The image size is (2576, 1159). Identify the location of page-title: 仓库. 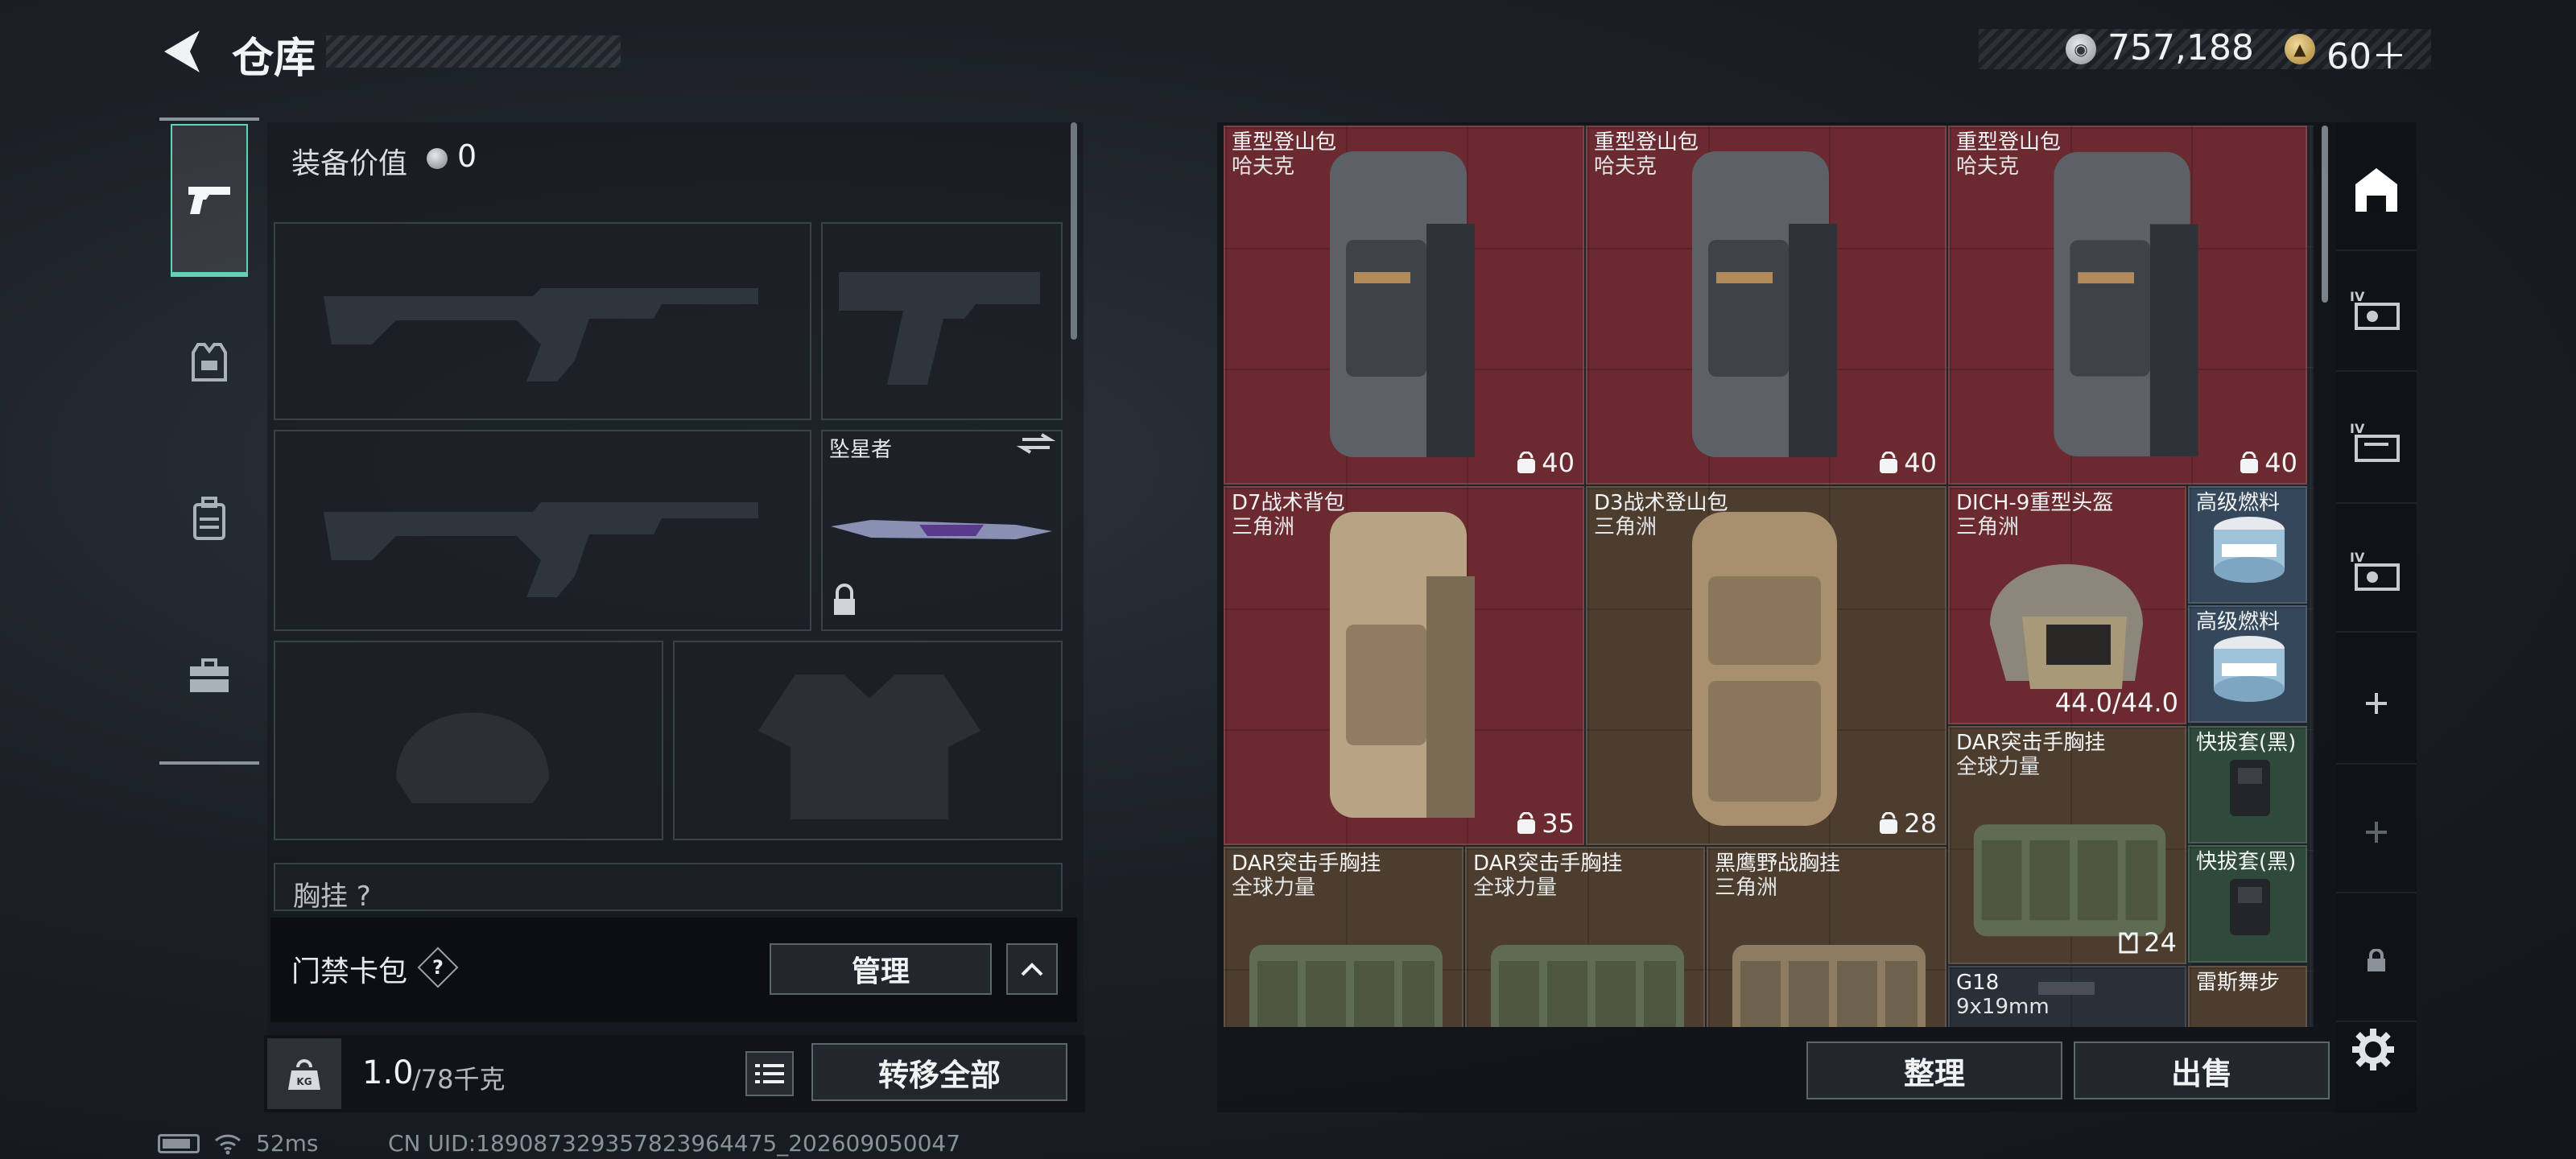
(274, 59).